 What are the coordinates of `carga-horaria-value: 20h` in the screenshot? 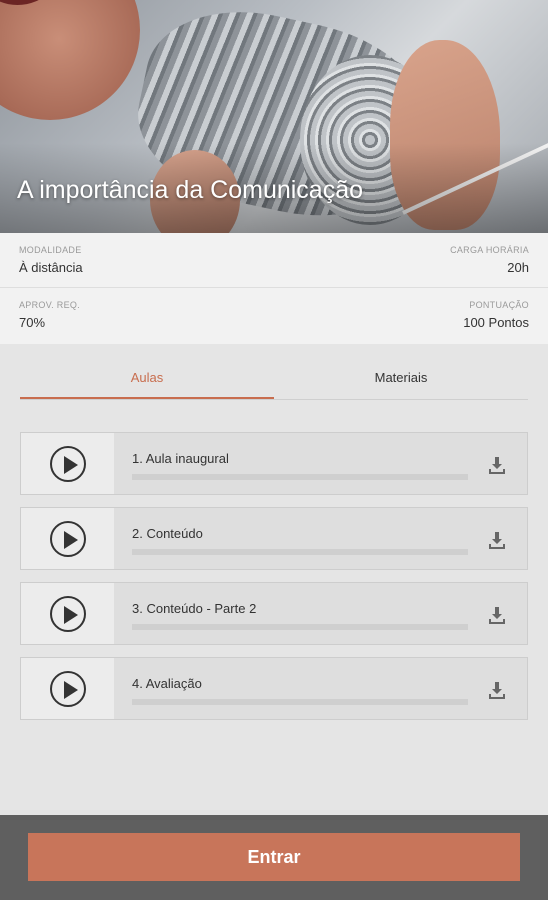 It's located at (518, 267).